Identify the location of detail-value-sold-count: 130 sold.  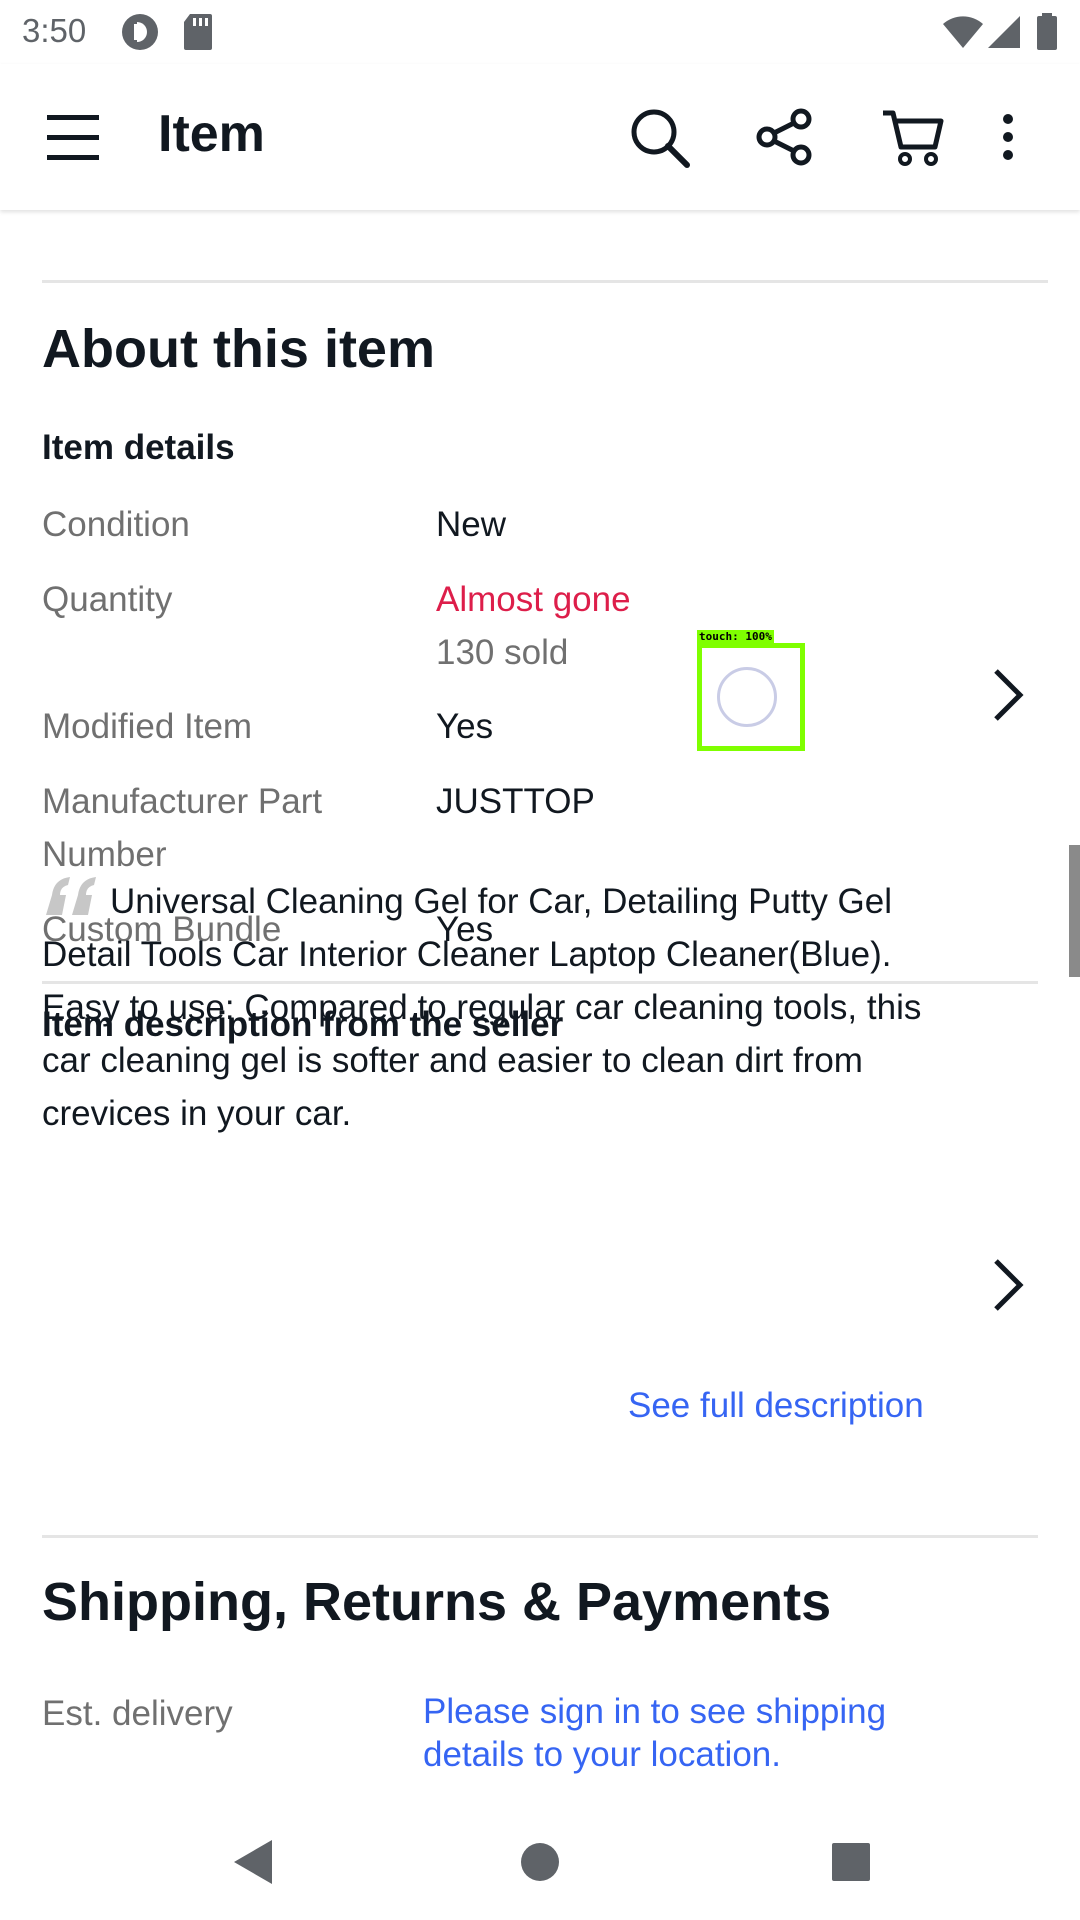
(502, 652).